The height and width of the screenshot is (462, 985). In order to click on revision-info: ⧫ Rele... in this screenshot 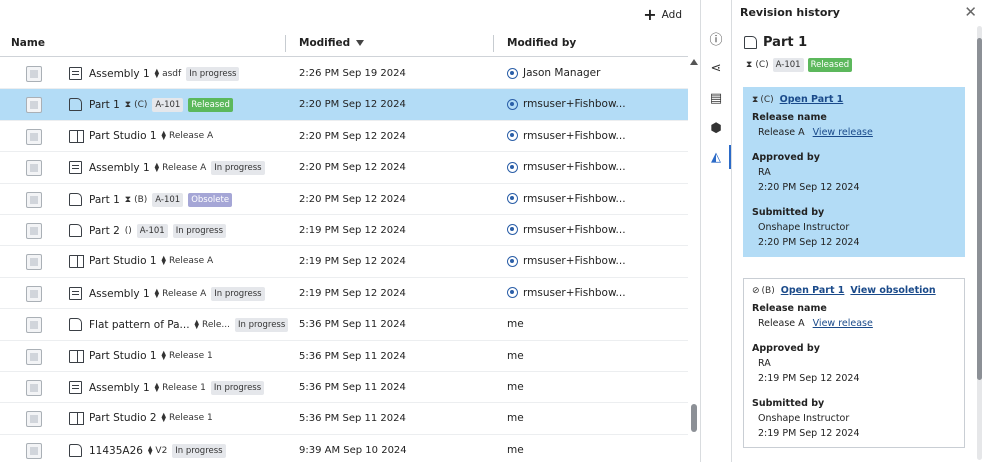, I will do `click(212, 325)`.